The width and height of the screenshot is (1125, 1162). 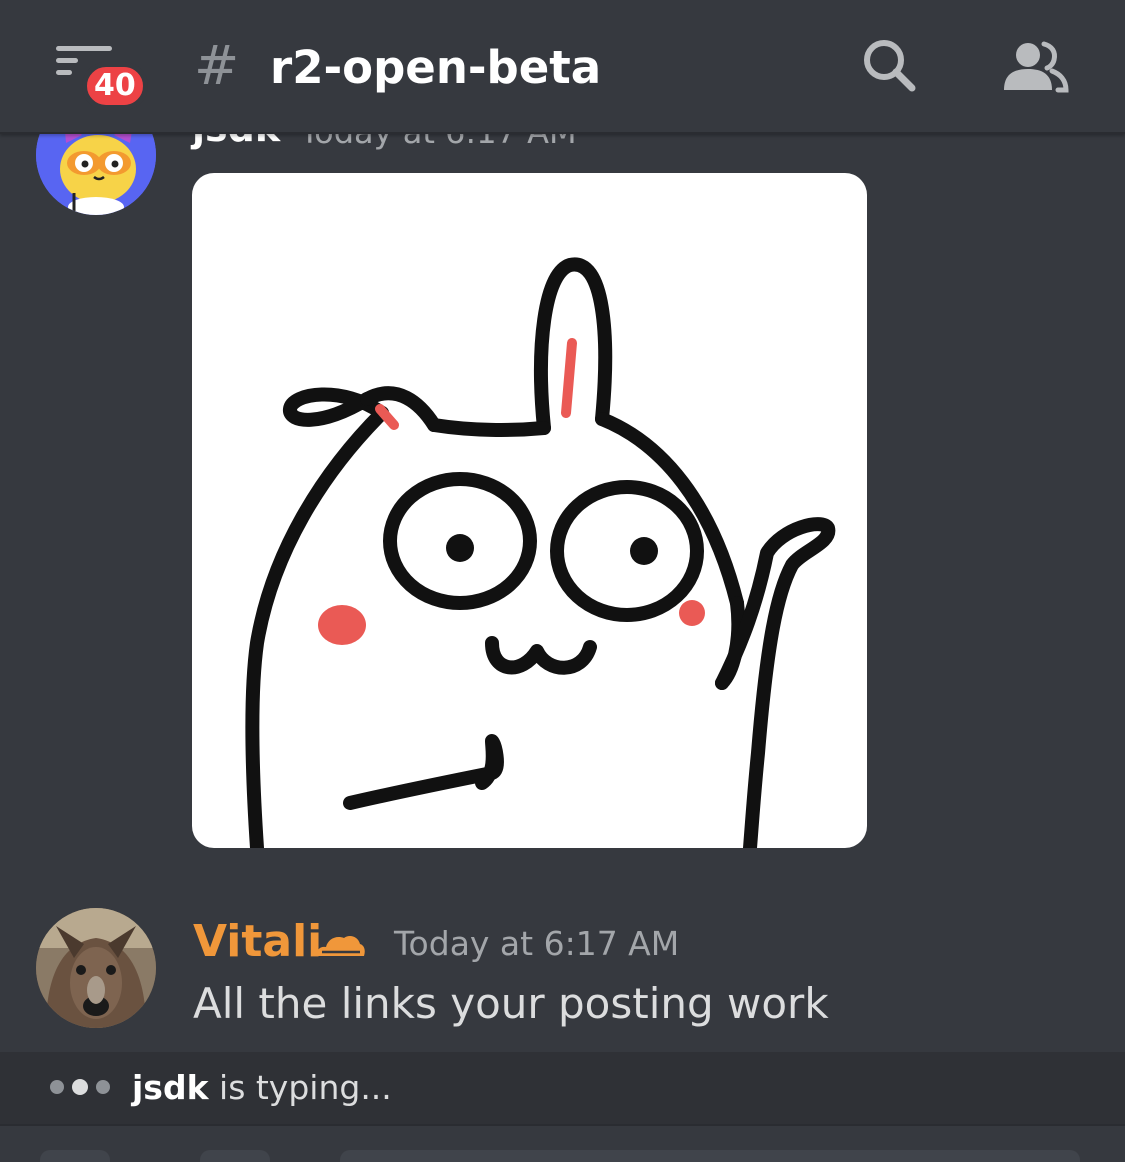 What do you see at coordinates (341, 946) in the screenshot?
I see `cloudflare-icon` at bounding box center [341, 946].